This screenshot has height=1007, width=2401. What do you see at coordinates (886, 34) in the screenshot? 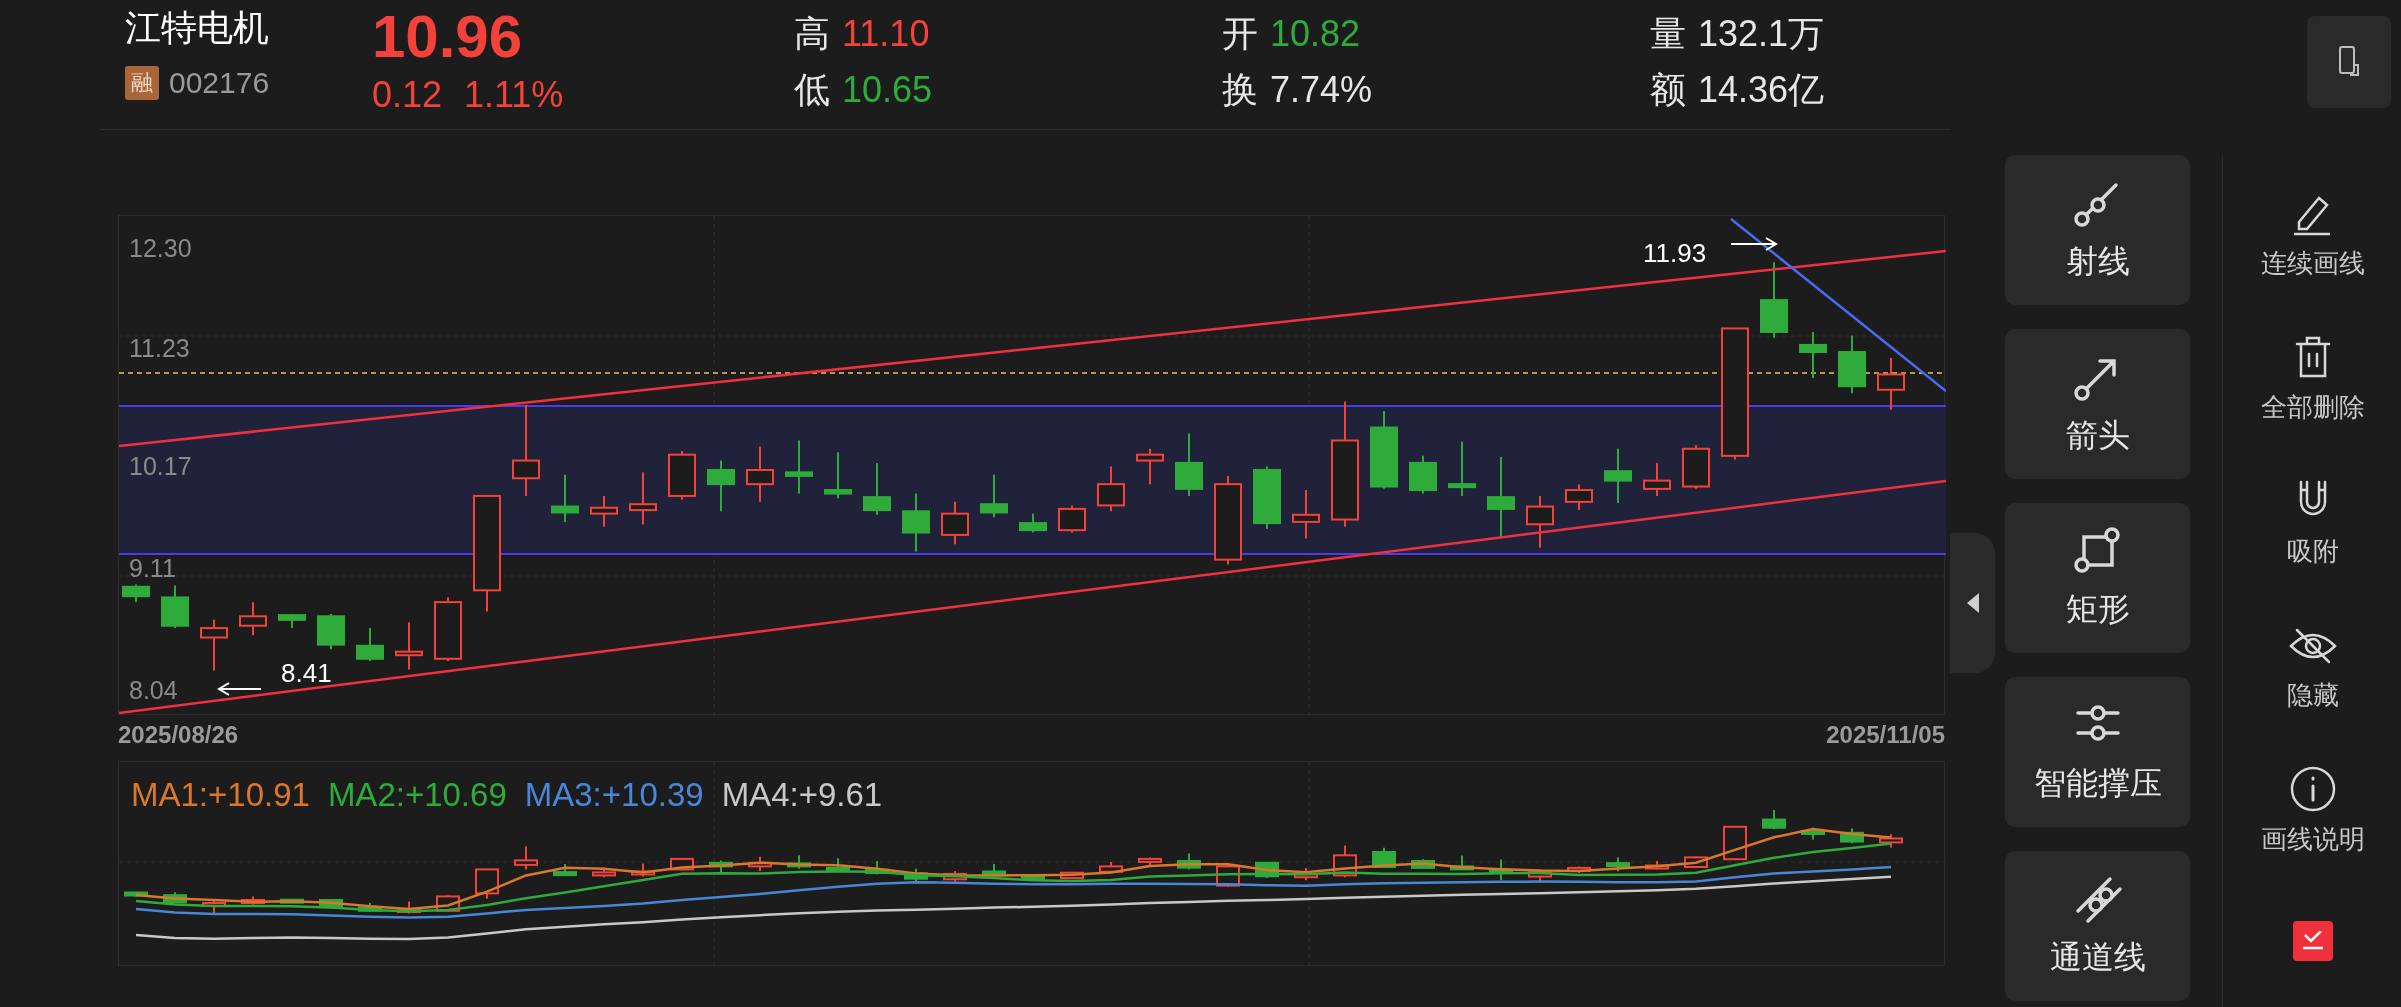
I see `stat-value: 11.10` at bounding box center [886, 34].